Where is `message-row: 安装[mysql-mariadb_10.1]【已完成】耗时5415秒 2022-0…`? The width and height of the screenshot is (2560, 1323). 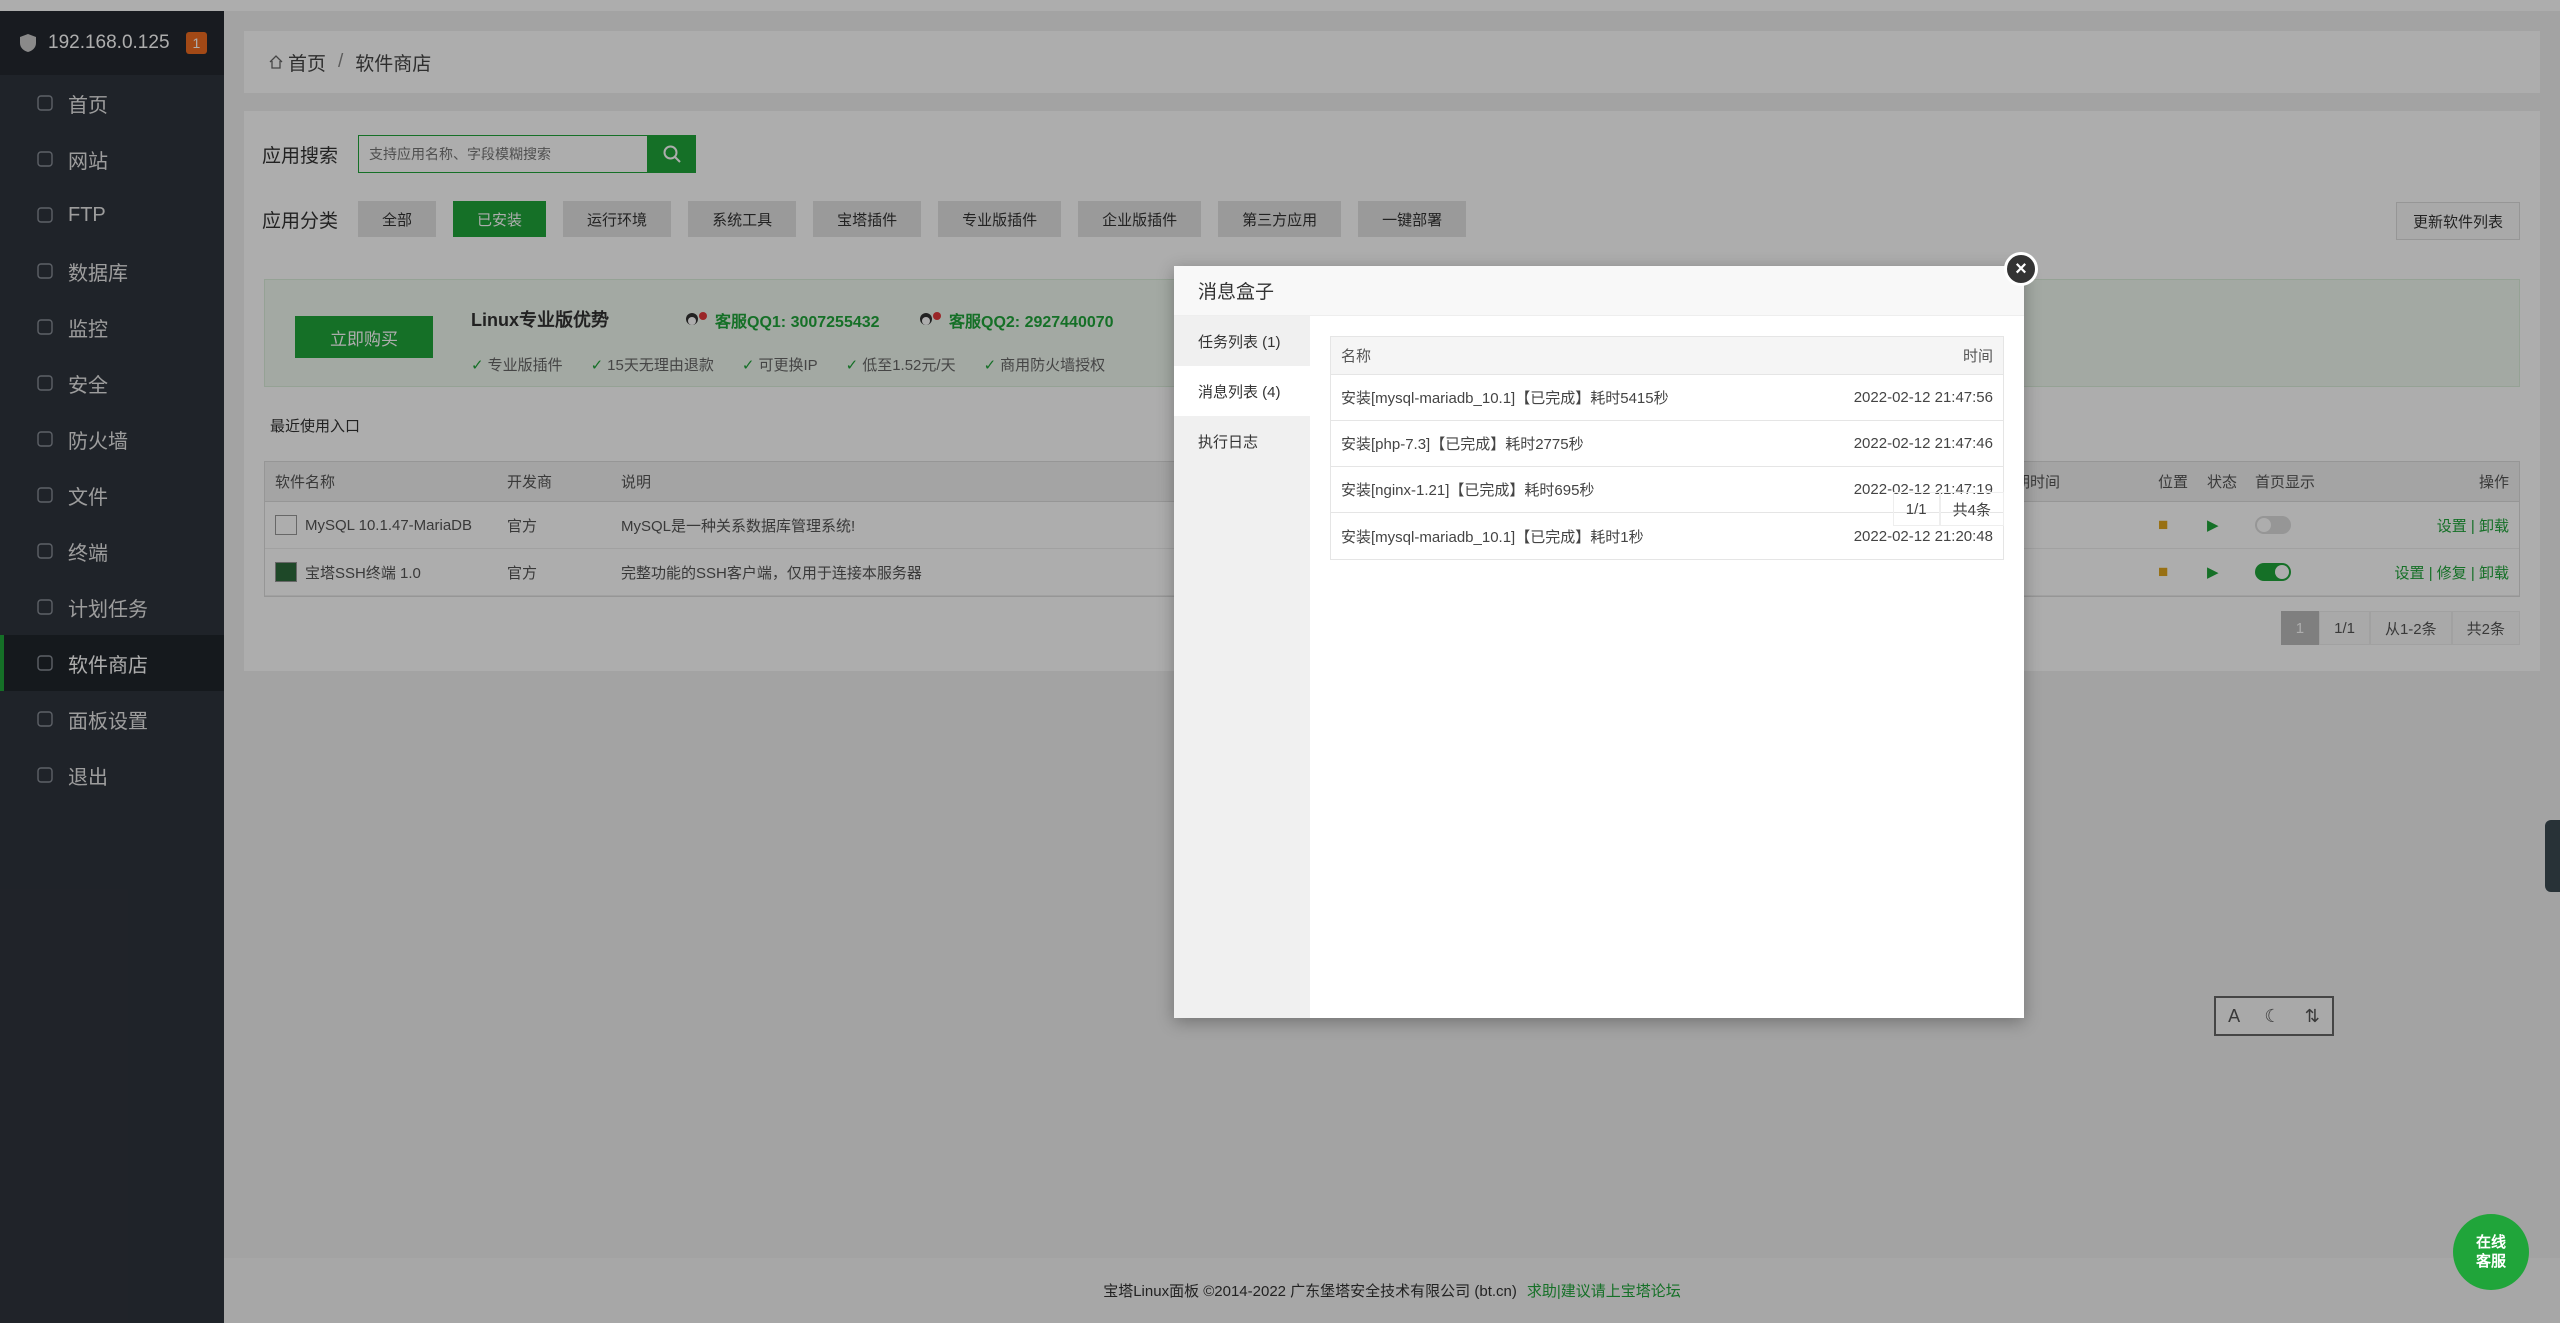 message-row: 安装[mysql-mariadb_10.1]【已完成】耗时5415秒 2022-0… is located at coordinates (1667, 398).